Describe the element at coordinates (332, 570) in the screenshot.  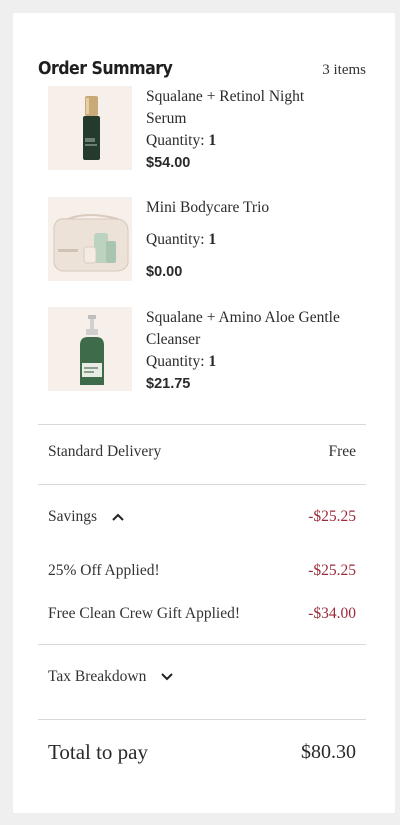
I see `discount-value: -$25.25` at that location.